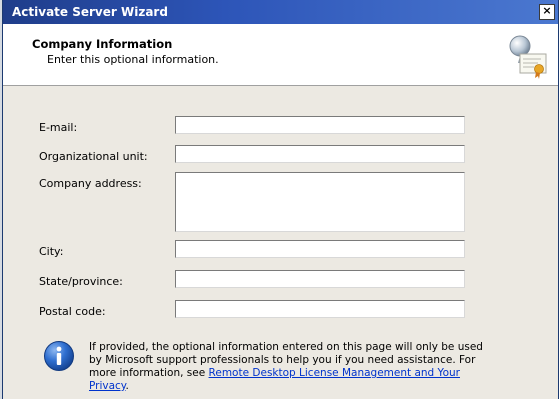 Image resolution: width=559 pixels, height=399 pixels. I want to click on info-icon, so click(59, 356).